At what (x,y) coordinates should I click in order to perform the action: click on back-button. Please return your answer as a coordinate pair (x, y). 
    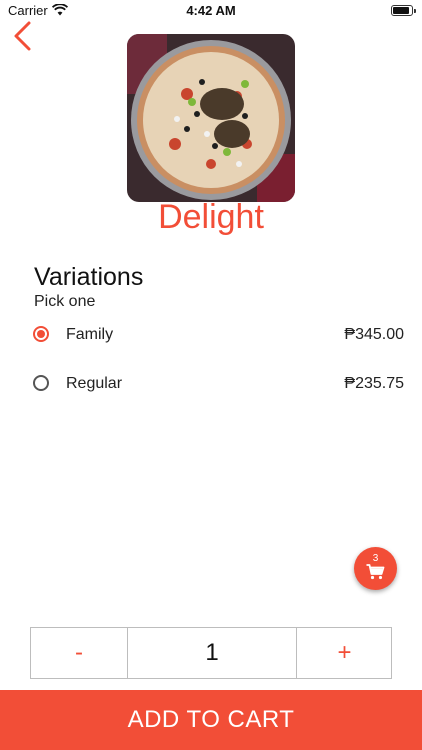
    Looking at the image, I should click on (22, 36).